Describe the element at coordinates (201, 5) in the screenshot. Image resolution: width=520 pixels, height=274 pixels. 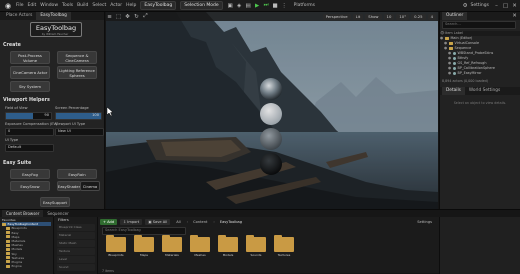
I see `selection-mode-dropdown: Selection Mode` at that location.